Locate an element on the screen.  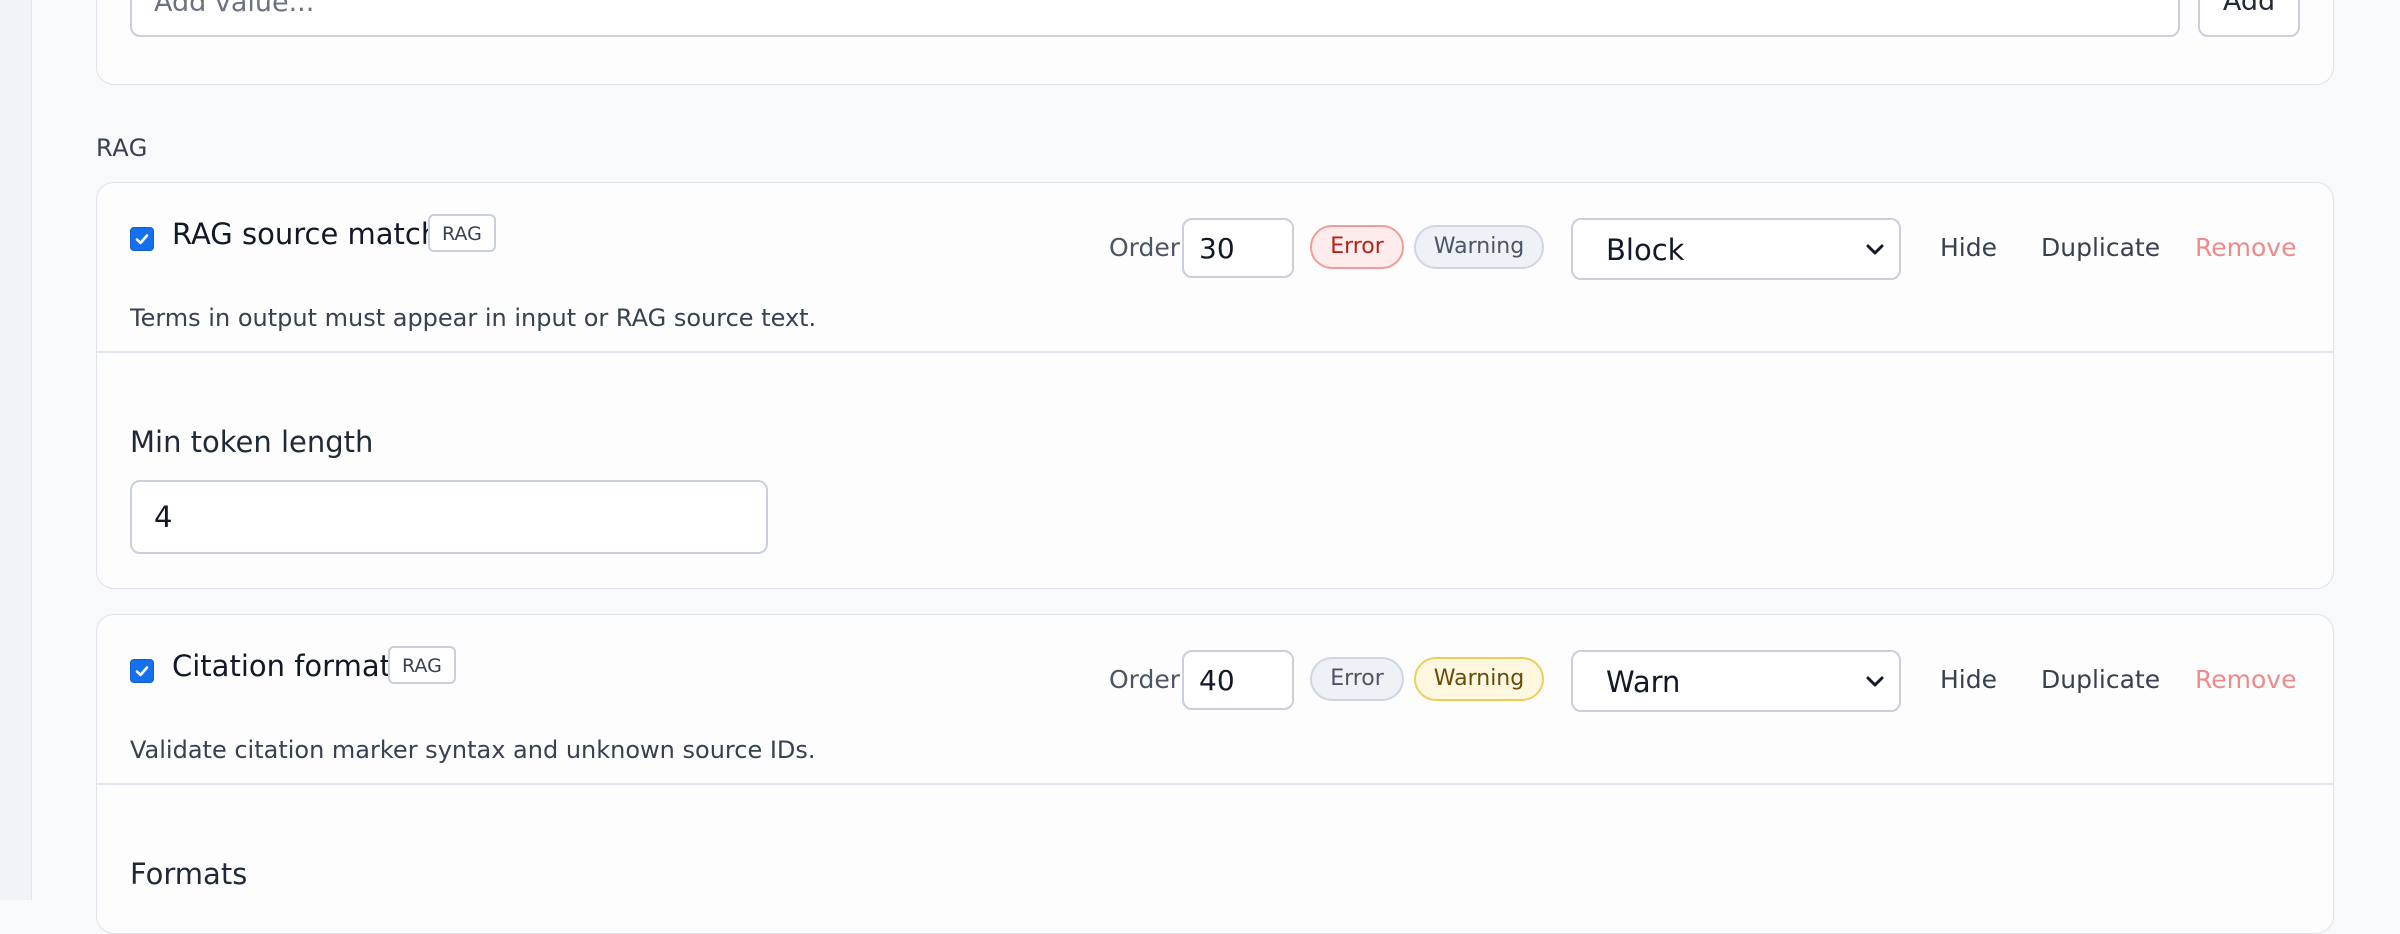
action-select: Block is located at coordinates (1736, 249).